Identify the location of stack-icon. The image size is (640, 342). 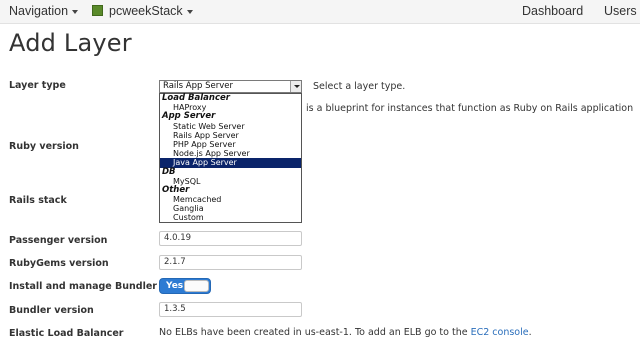
(97, 10).